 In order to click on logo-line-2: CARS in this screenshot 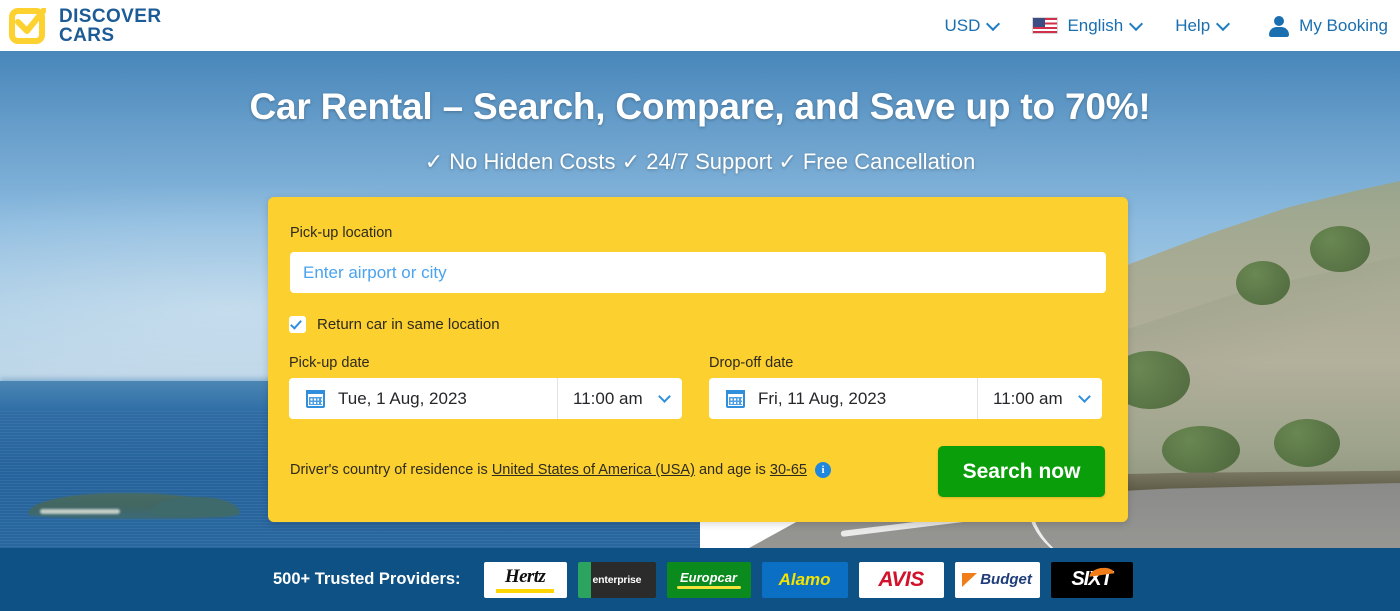, I will do `click(87, 35)`.